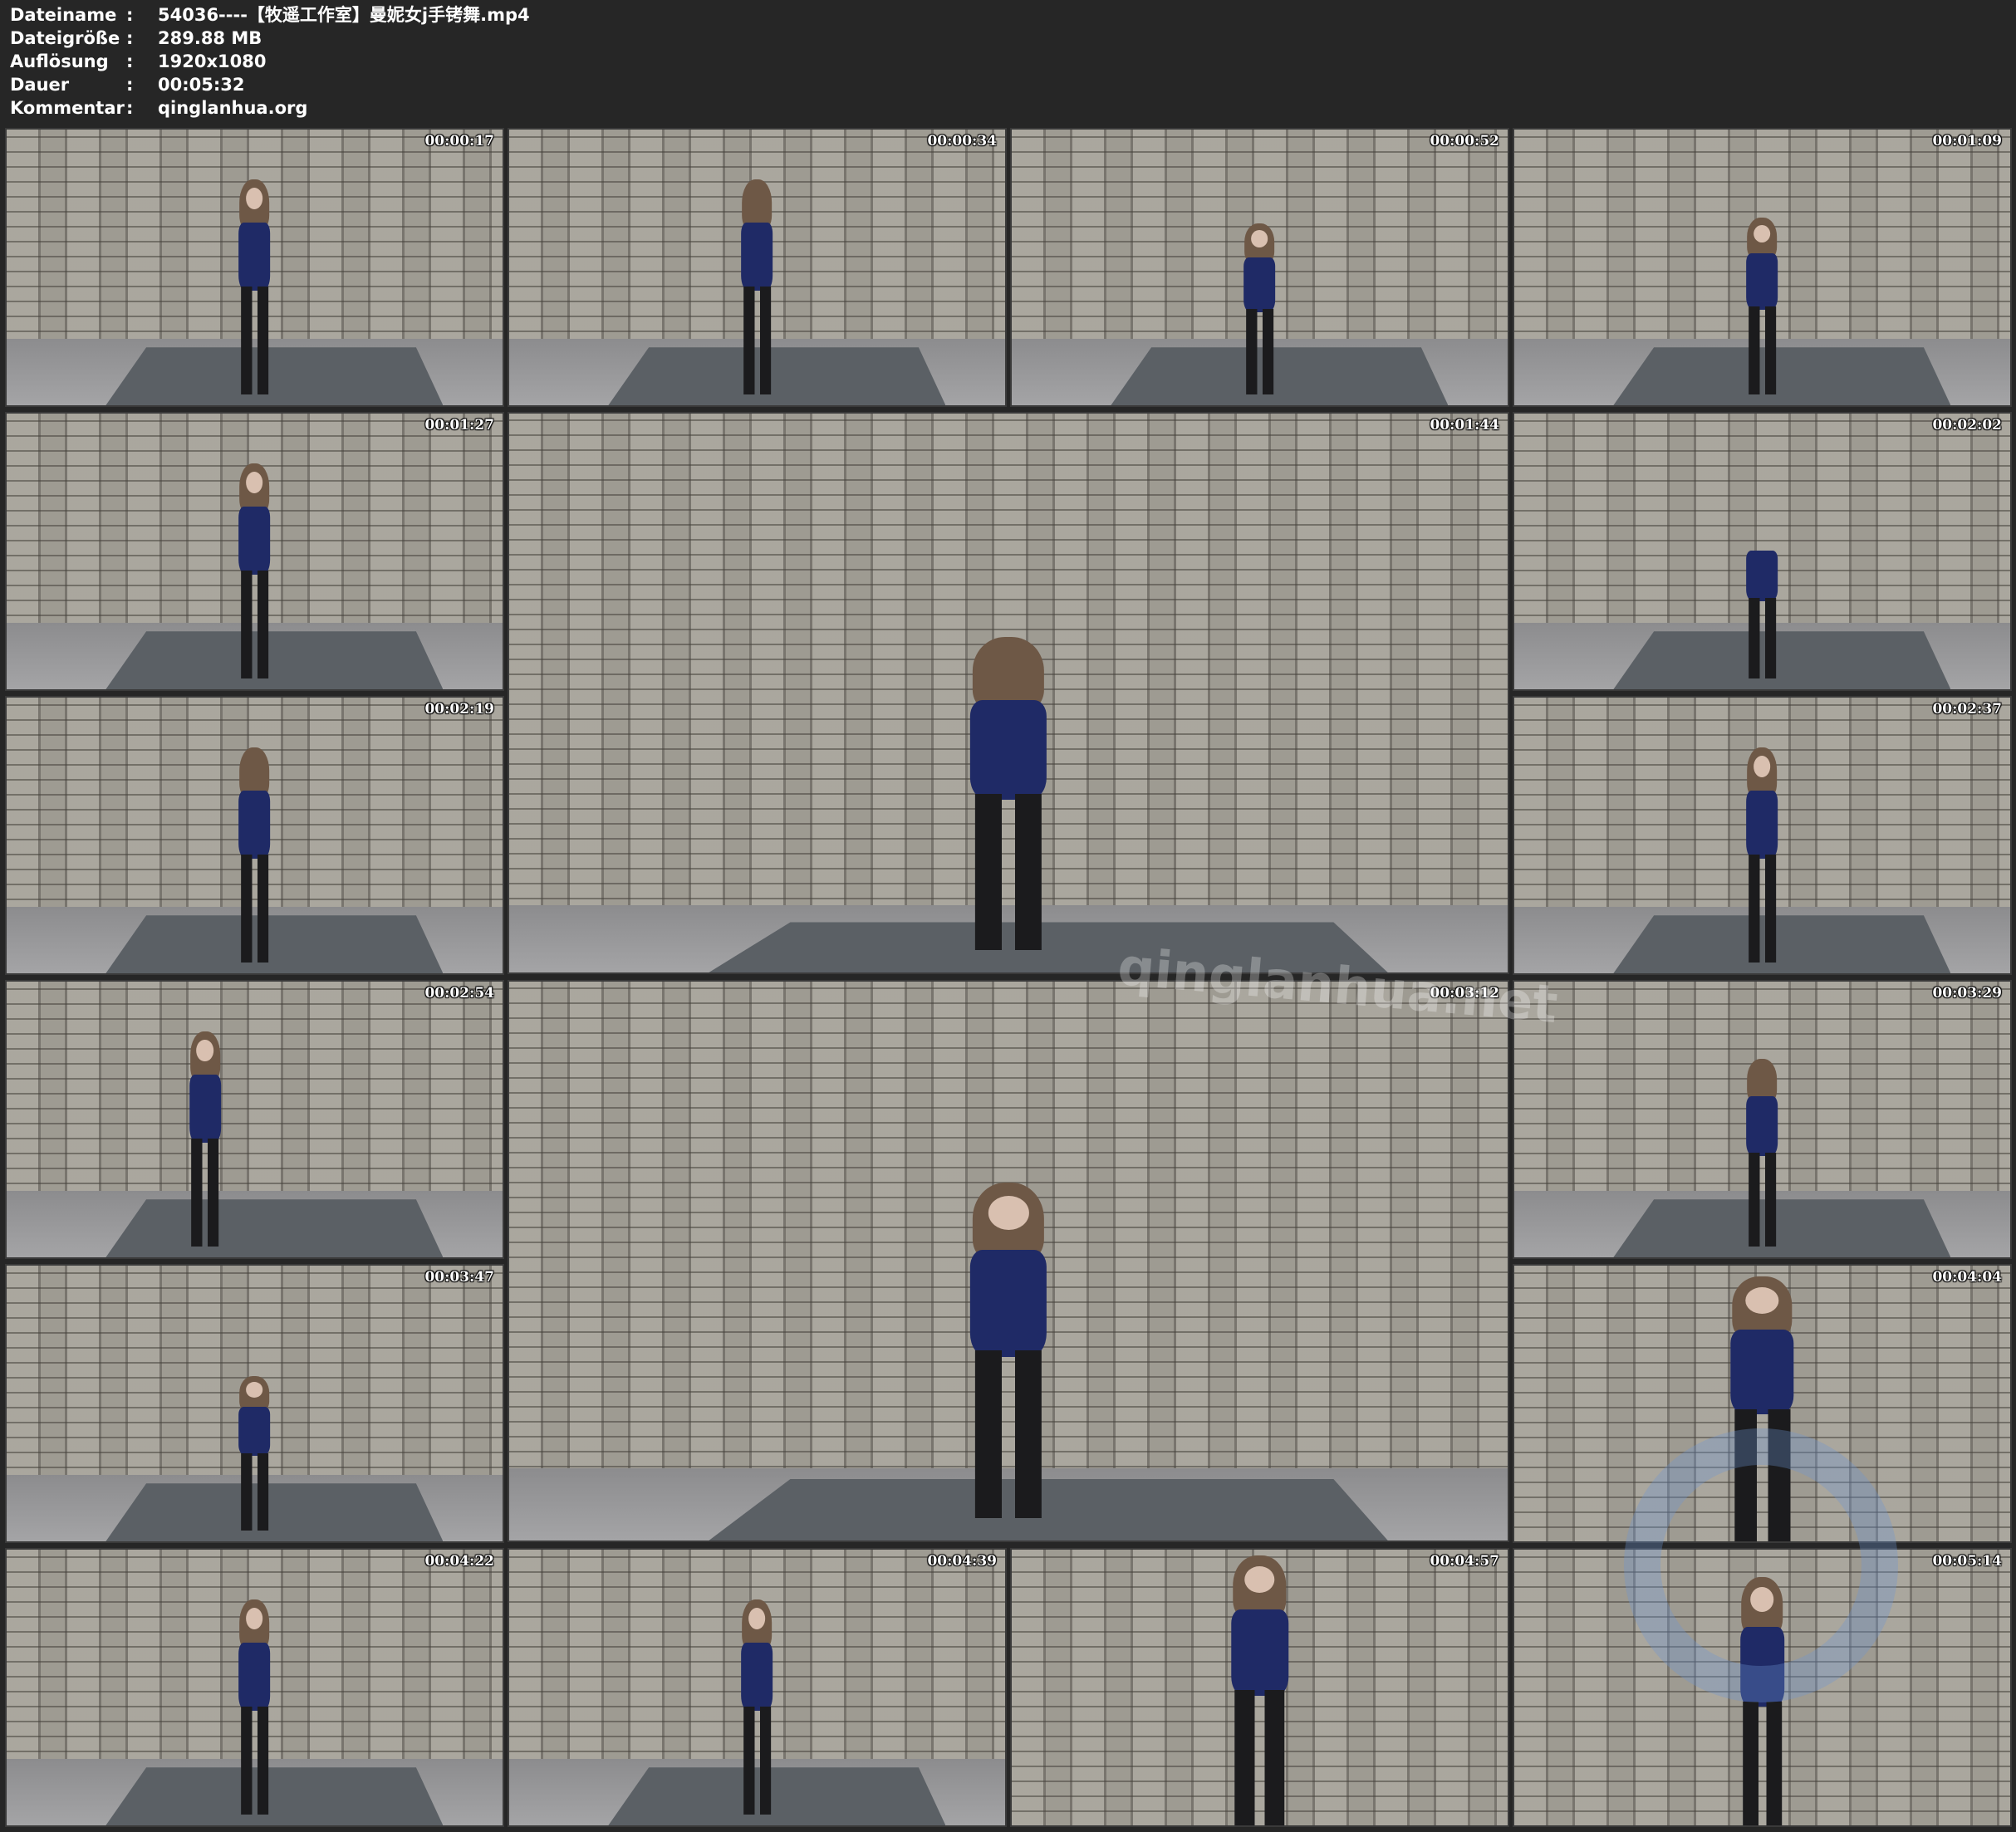 Image resolution: width=2016 pixels, height=1832 pixels. I want to click on timestamp-label: 00:03:12, so click(1464, 994).